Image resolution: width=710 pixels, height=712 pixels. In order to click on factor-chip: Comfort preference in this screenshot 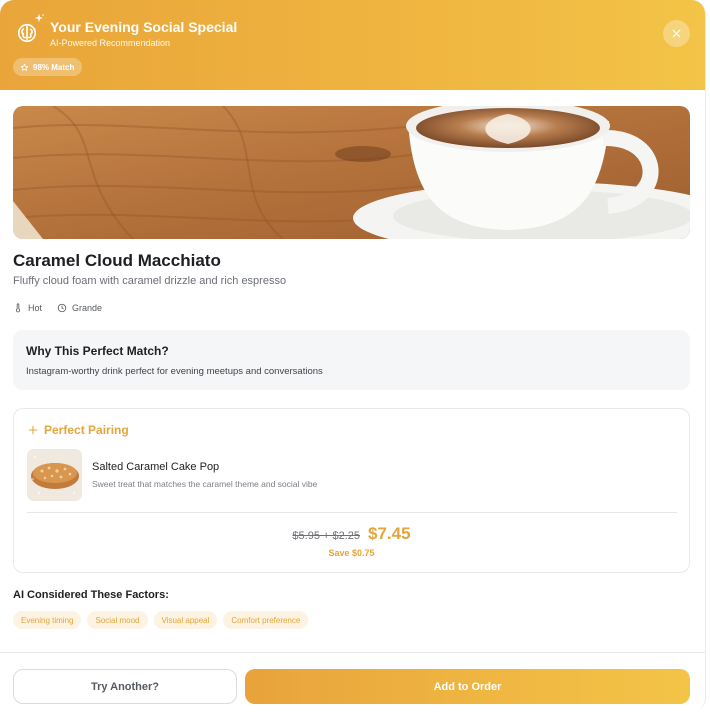, I will do `click(266, 620)`.